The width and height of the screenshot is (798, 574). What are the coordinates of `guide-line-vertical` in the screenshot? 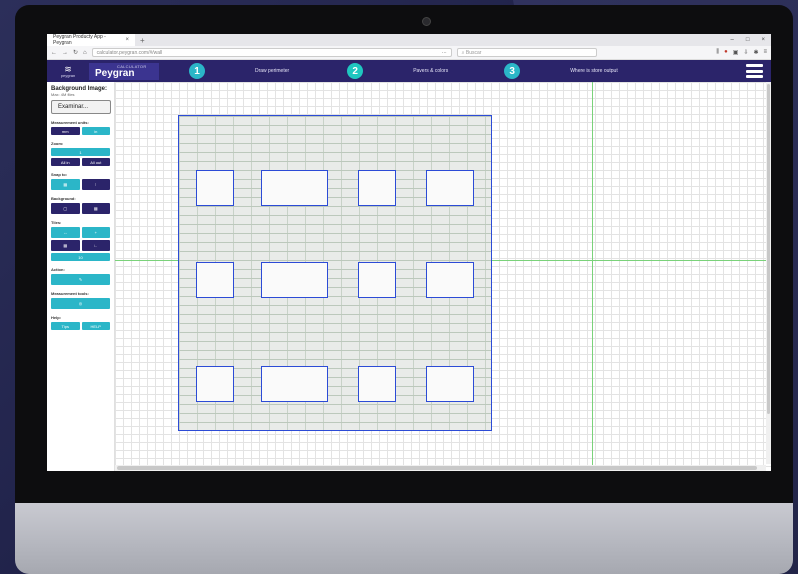 It's located at (592, 276).